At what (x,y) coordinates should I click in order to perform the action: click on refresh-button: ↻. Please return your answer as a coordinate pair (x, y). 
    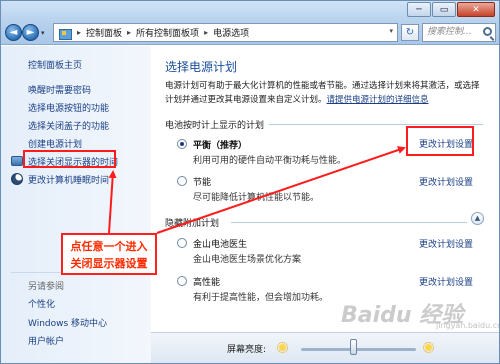
    Looking at the image, I should click on (410, 32).